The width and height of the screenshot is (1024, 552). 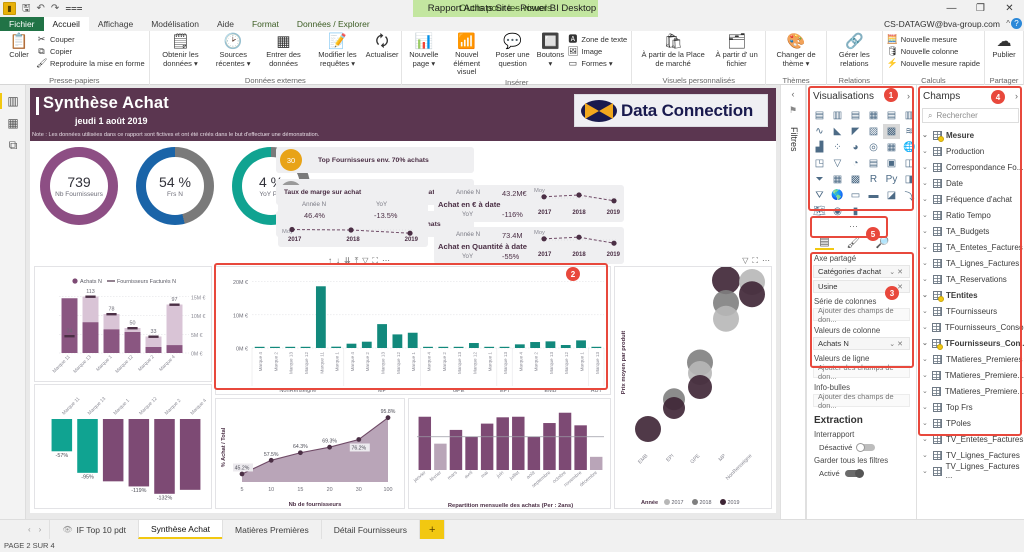 I want to click on minimize-button: —, so click(x=951, y=8).